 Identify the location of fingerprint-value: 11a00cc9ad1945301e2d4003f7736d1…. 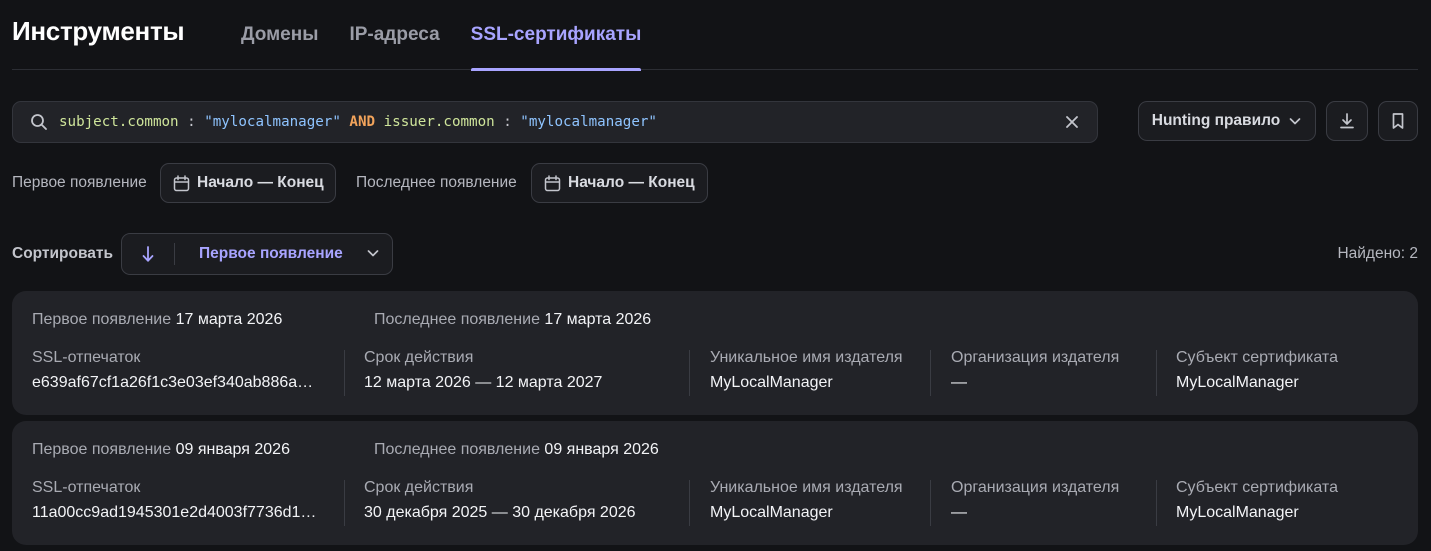
(178, 513).